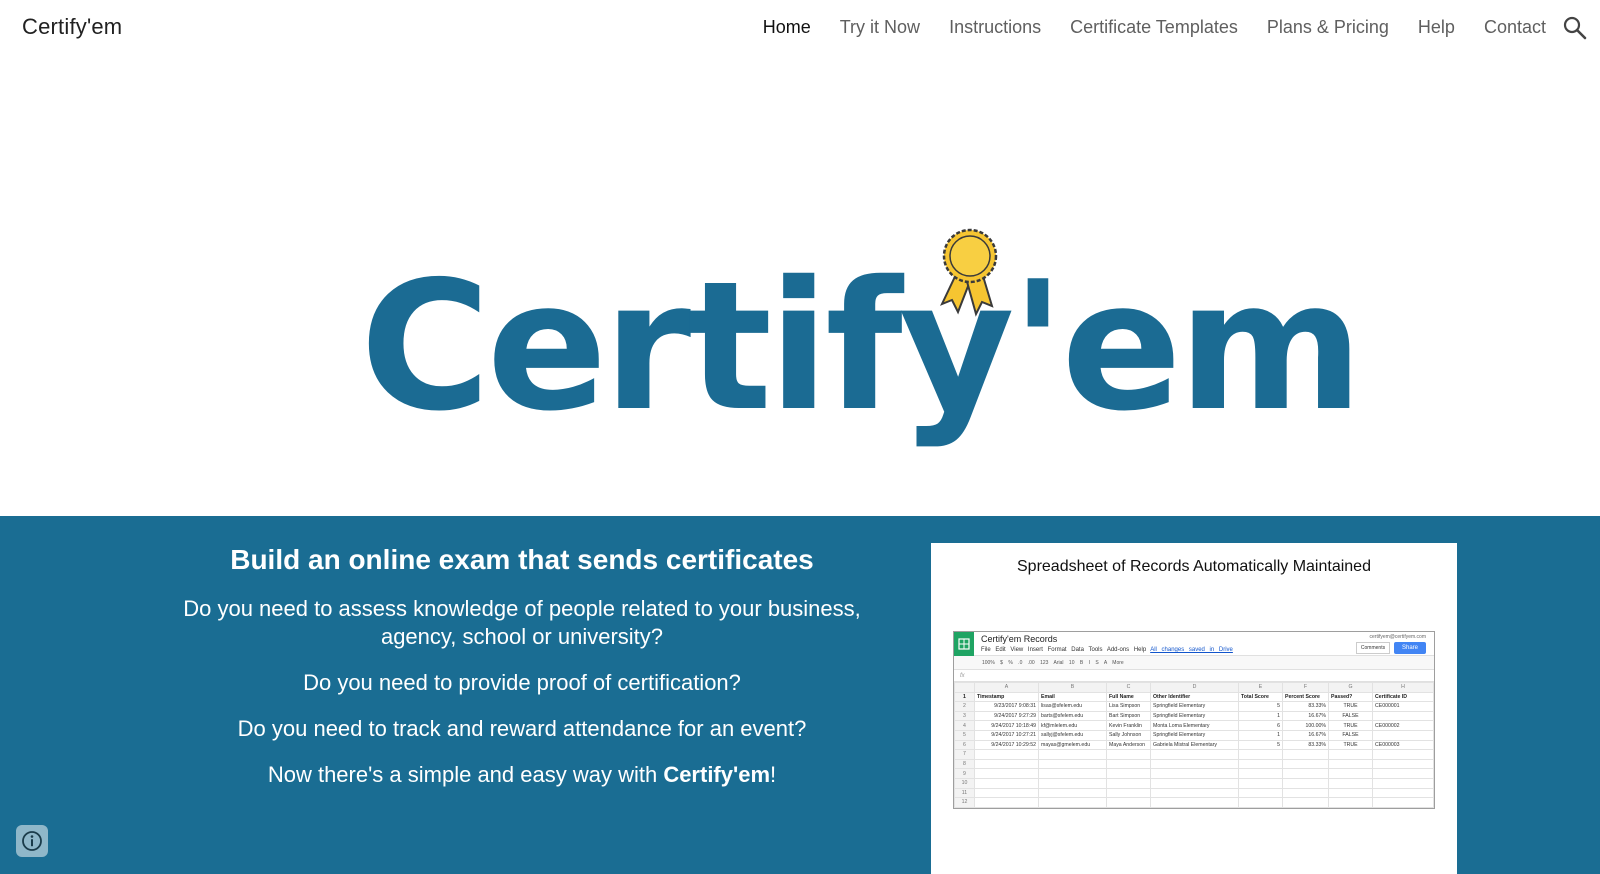  What do you see at coordinates (1072, 725) in the screenshot?
I see `sheet-cell: kf@mlelem.edu` at bounding box center [1072, 725].